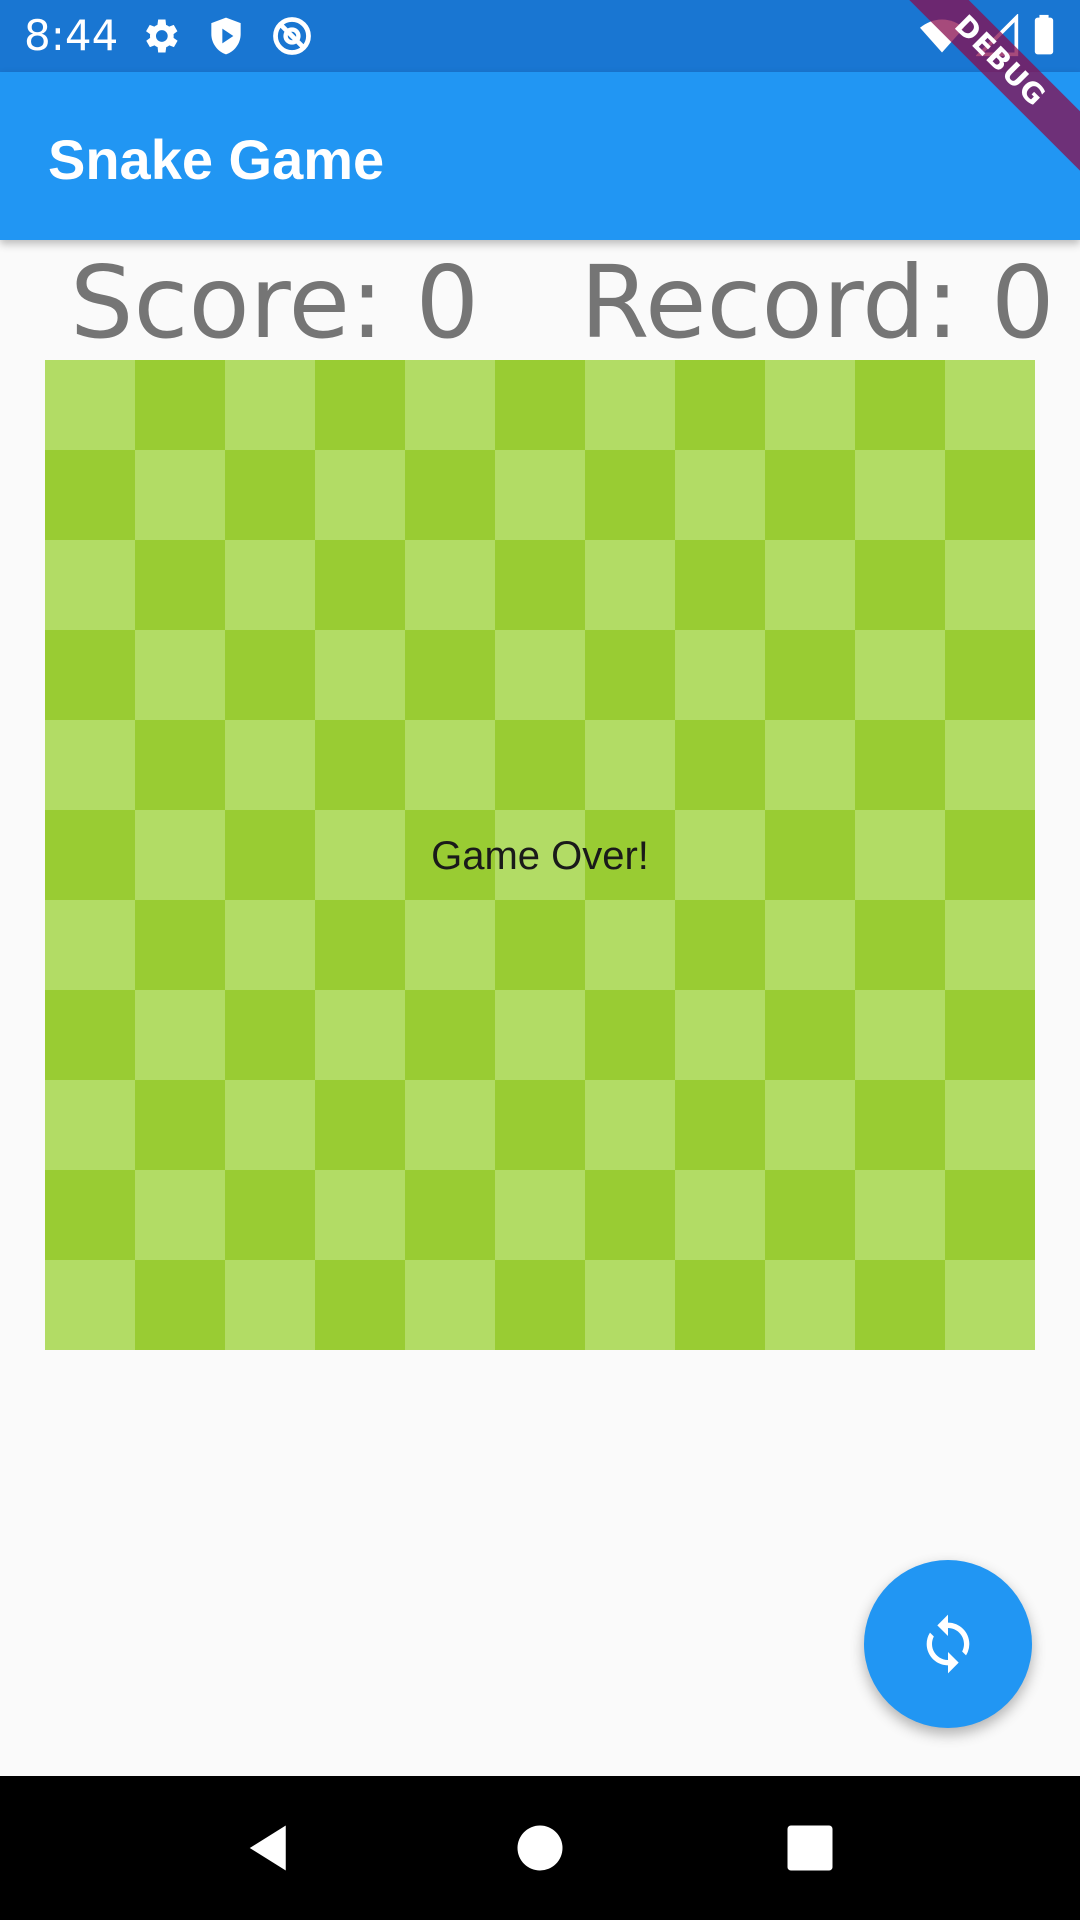 The image size is (1080, 1920). I want to click on back-button, so click(270, 1848).